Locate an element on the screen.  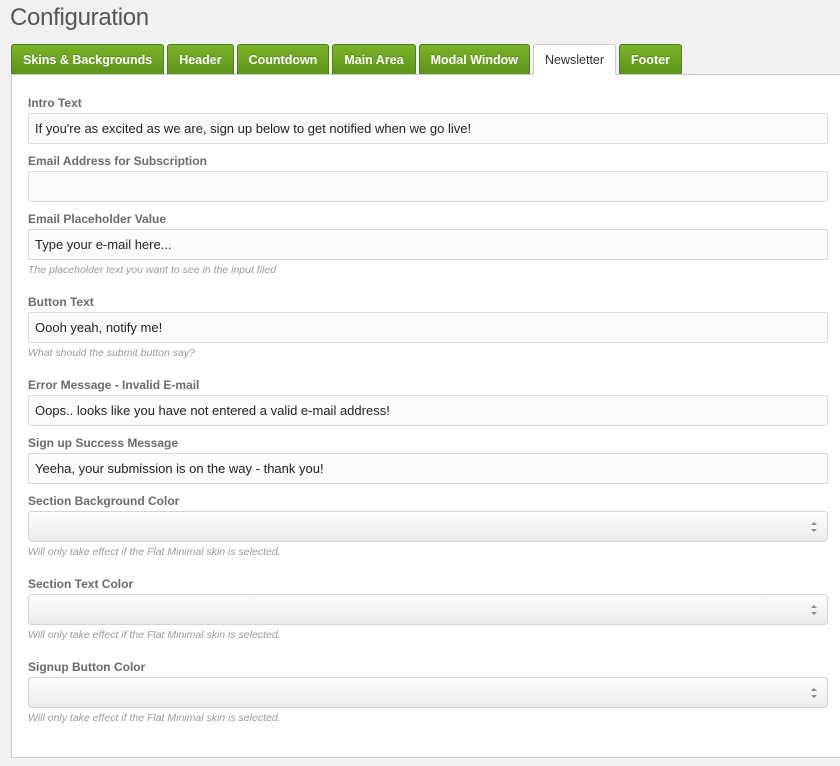
email-address-input is located at coordinates (428, 186).